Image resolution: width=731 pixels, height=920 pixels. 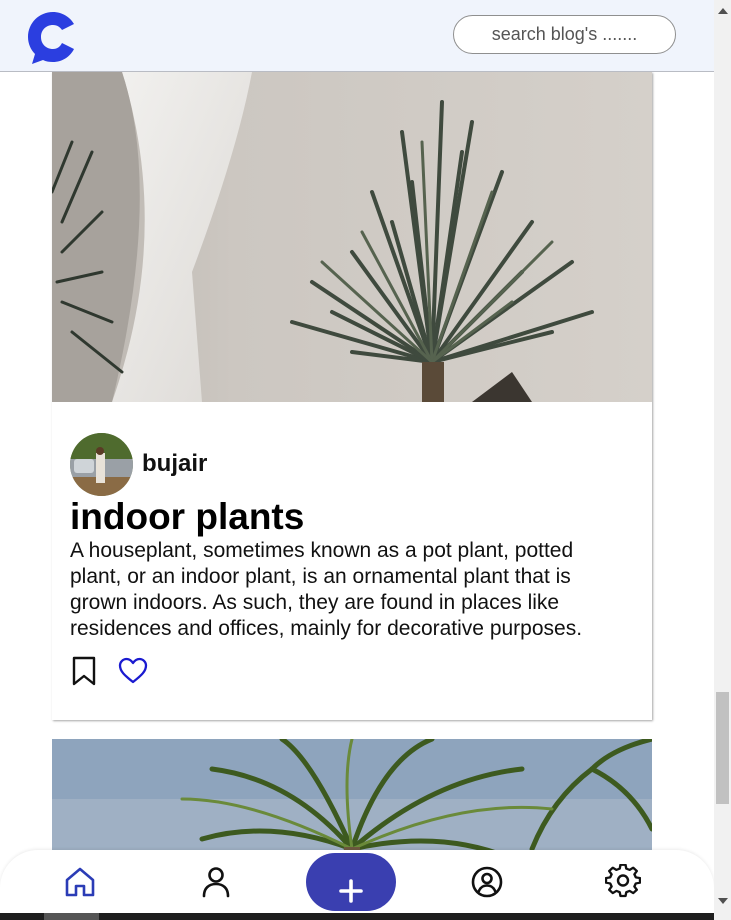 I want to click on heart-icon, so click(x=133, y=671).